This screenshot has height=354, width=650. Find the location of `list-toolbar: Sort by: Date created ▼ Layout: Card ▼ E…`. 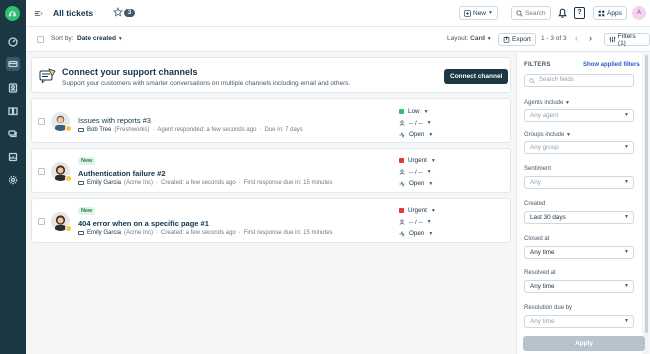

list-toolbar: Sort by: Date created ▼ Layout: Card ▼ E… is located at coordinates (338, 39).